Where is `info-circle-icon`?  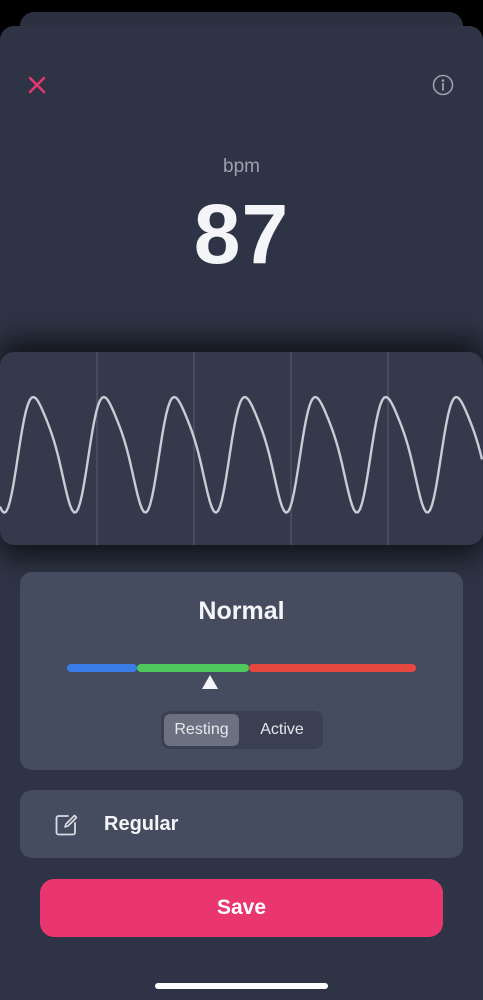
info-circle-icon is located at coordinates (443, 85).